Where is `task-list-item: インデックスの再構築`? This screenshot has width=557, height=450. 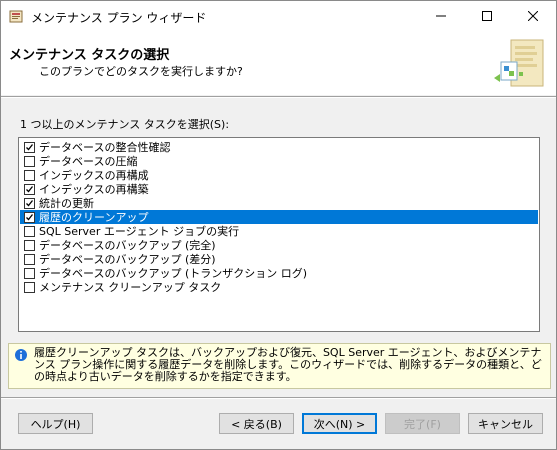
task-list-item: インデックスの再構築 is located at coordinates (279, 189).